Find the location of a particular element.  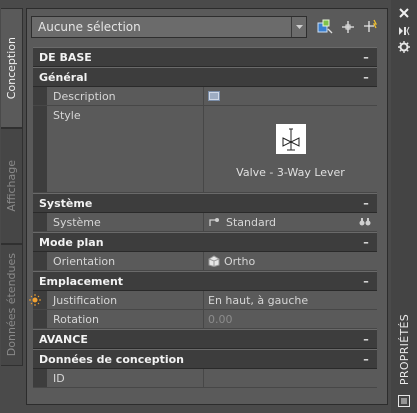

tab-affichage: Affichage is located at coordinates (12, 186).